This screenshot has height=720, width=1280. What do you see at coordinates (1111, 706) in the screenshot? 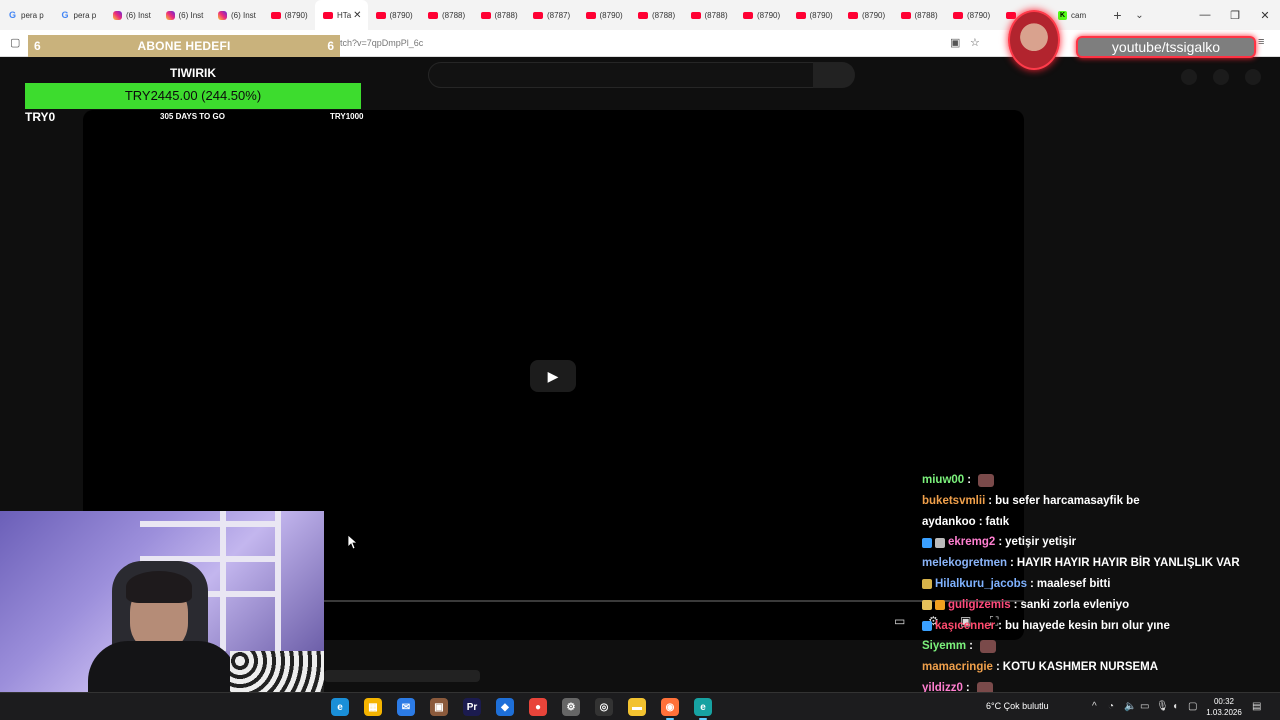
I see `network-icon: ◔` at bounding box center [1111, 706].